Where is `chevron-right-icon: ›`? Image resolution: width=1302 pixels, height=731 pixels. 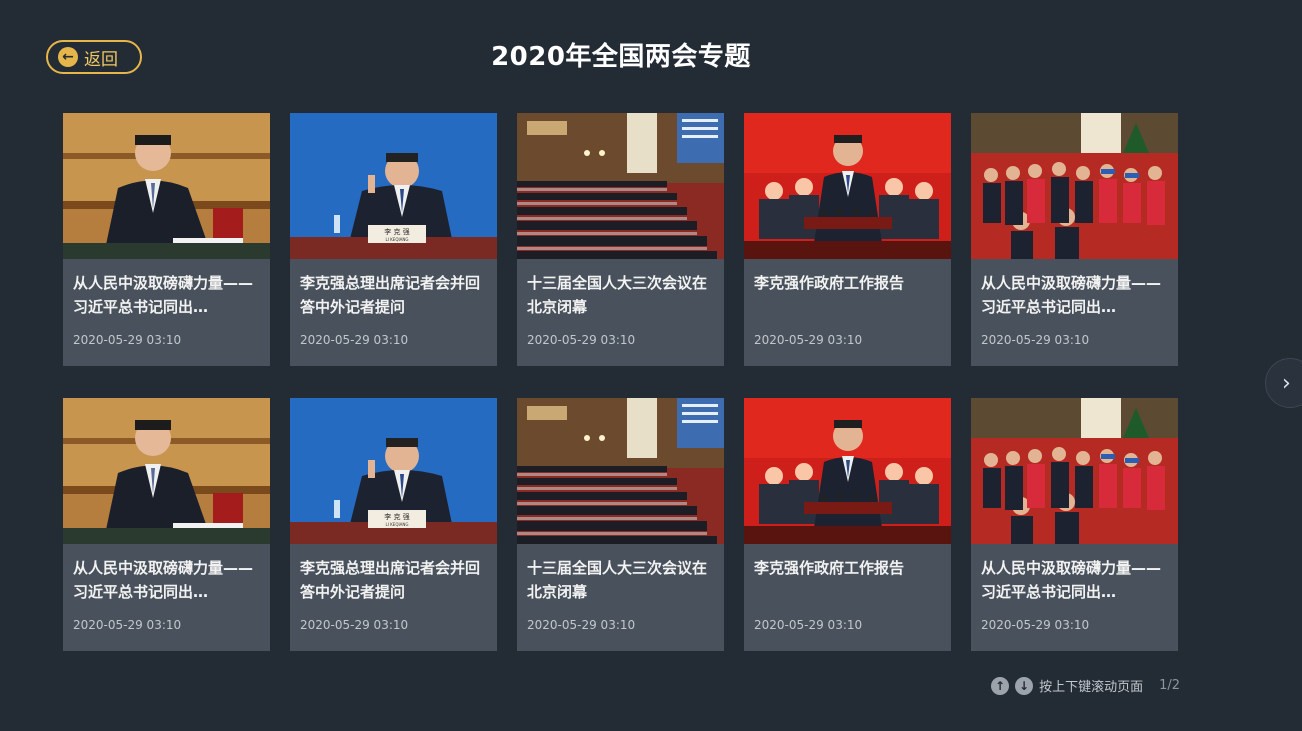 chevron-right-icon: › is located at coordinates (1286, 383).